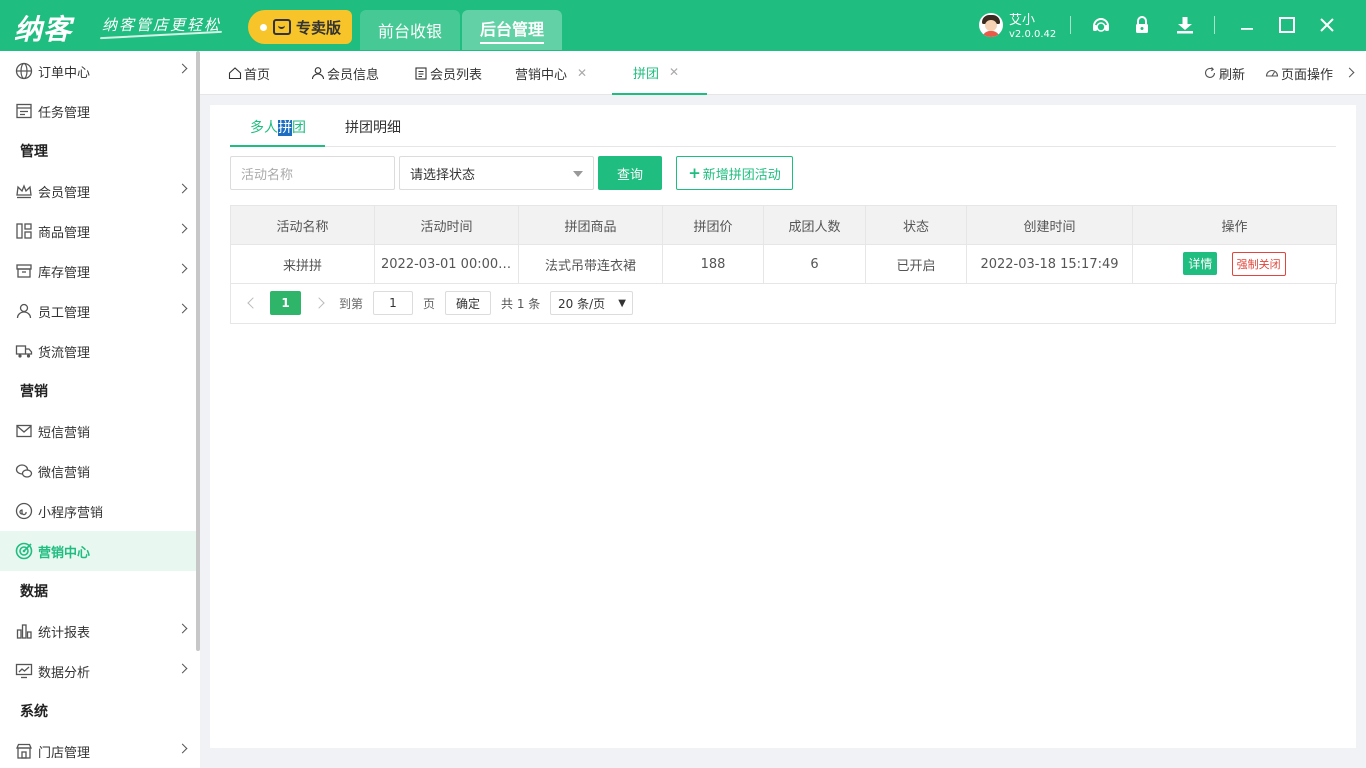 This screenshot has height=768, width=1366. Describe the element at coordinates (1272, 73) in the screenshot. I see `gauge-icon` at that location.